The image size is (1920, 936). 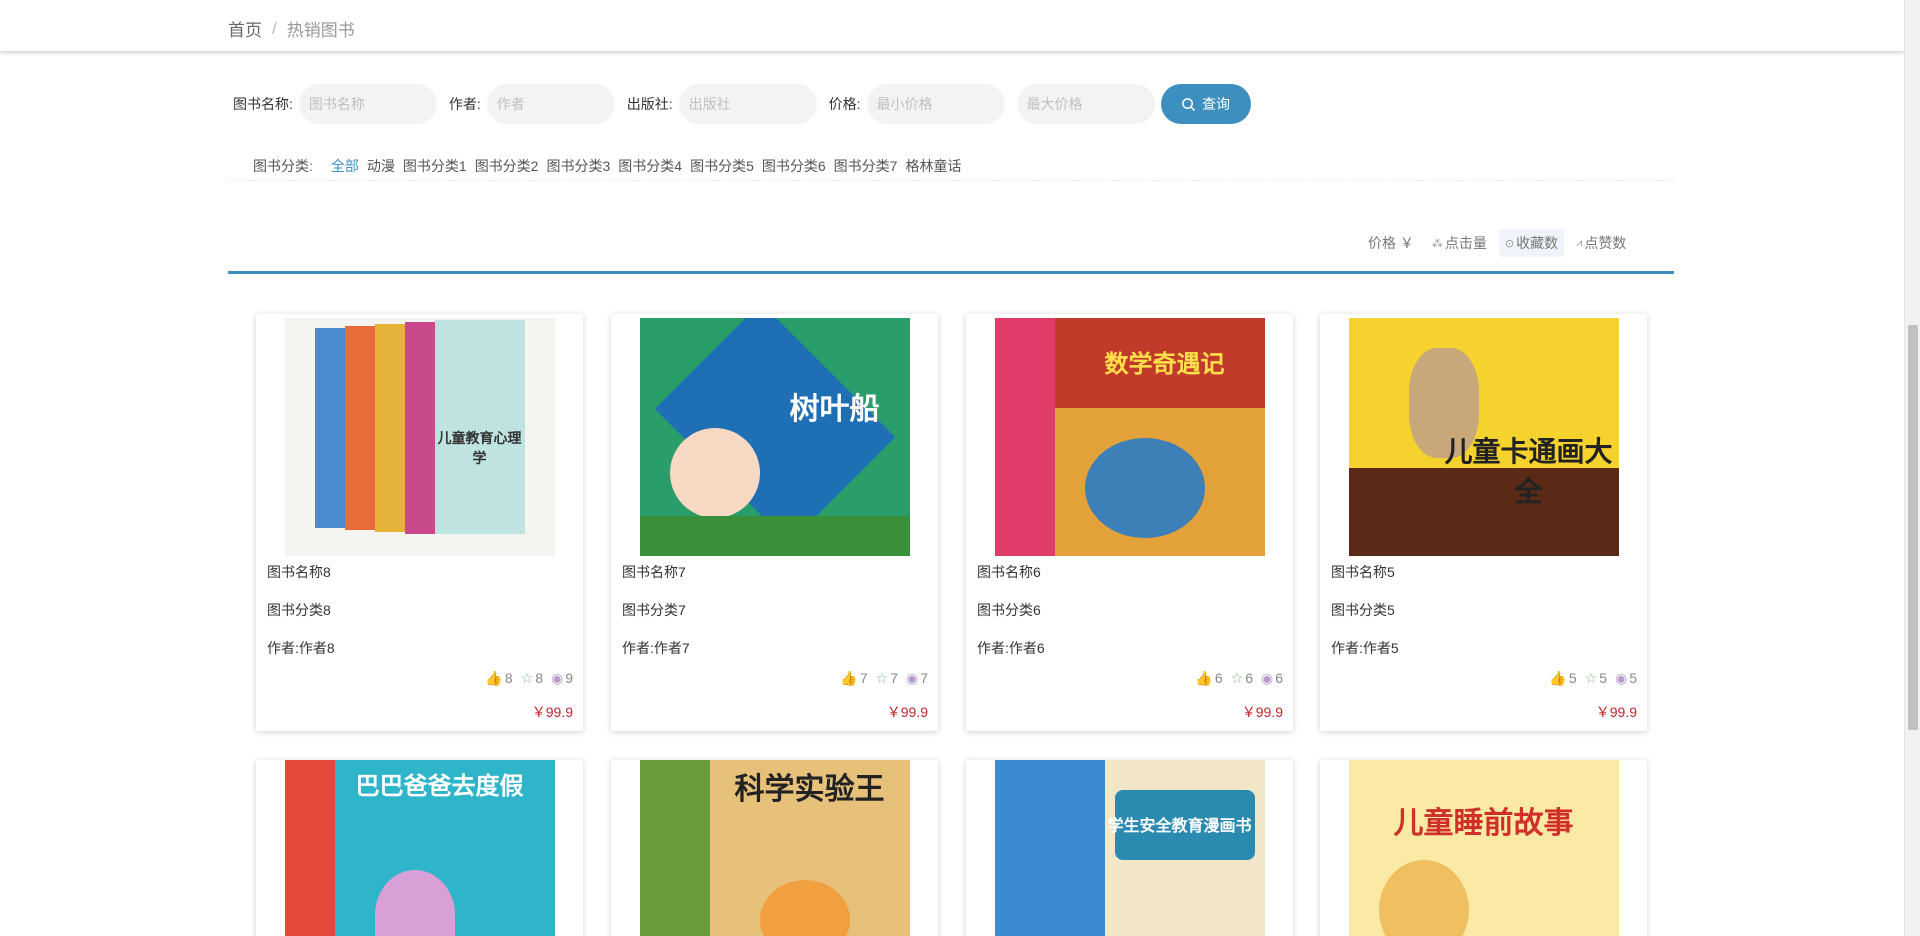 I want to click on likes-icon: ⩘, so click(x=1579, y=242).